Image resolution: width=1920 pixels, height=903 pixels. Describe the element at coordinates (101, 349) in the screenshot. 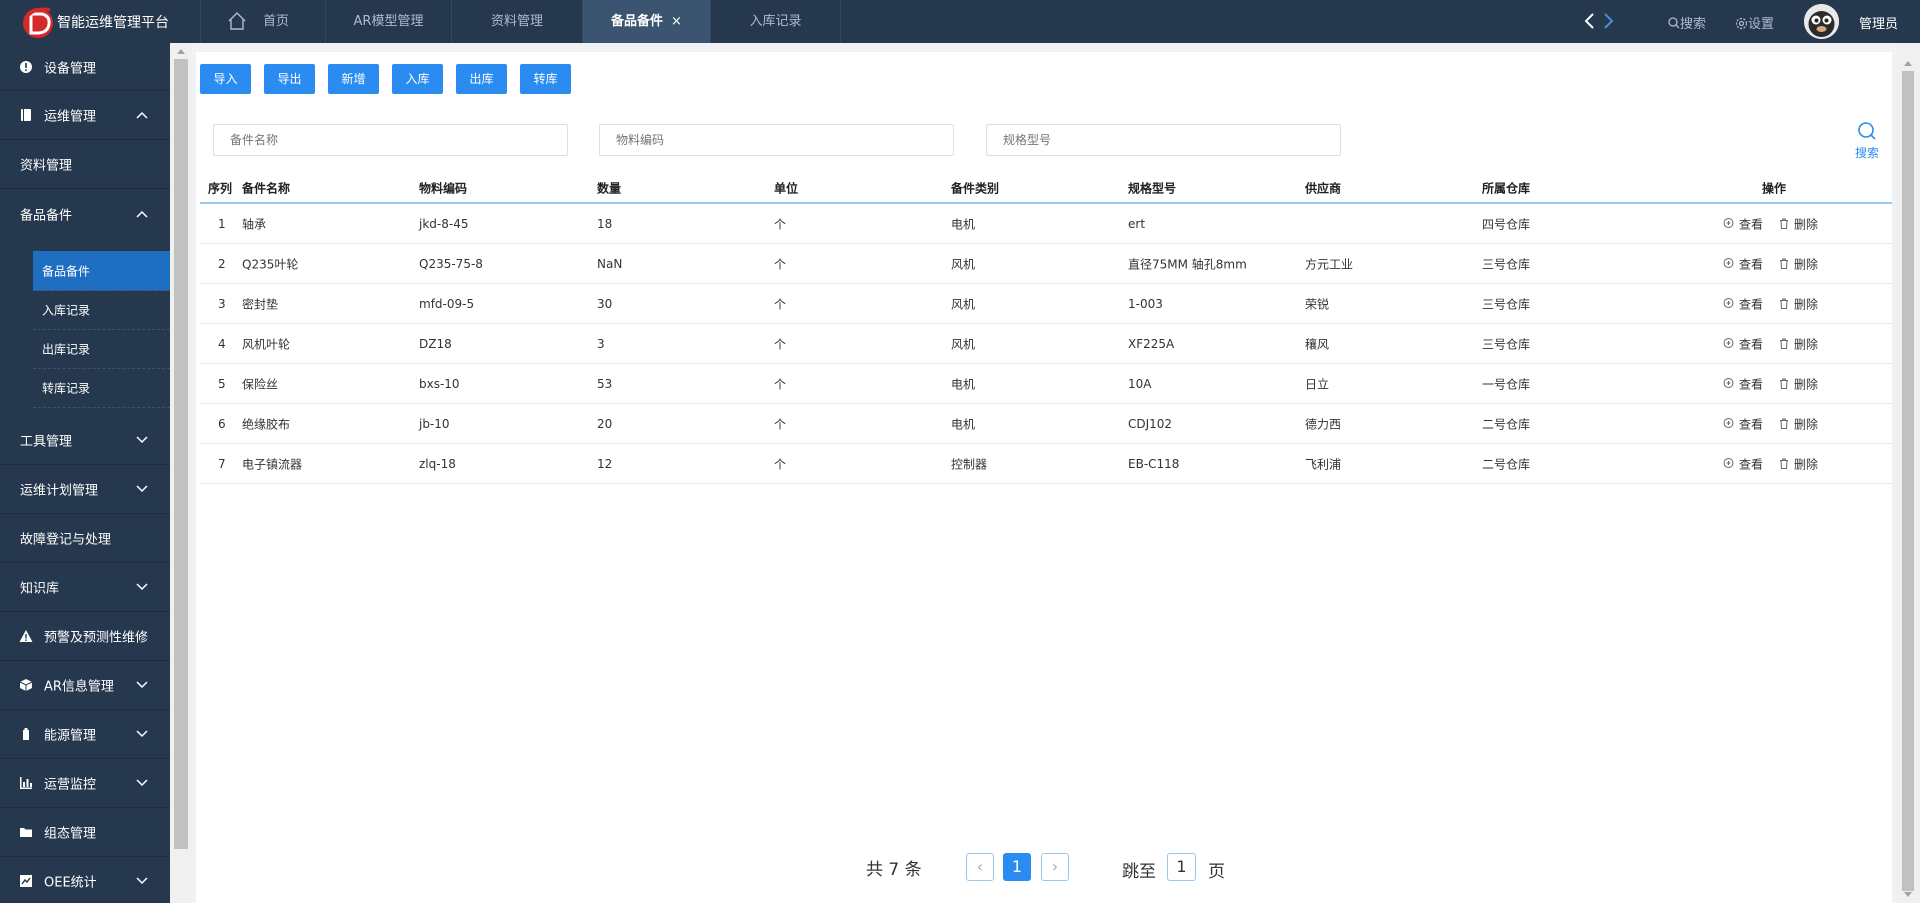

I see `sidebar-subitem-outbound: 出库记录` at that location.